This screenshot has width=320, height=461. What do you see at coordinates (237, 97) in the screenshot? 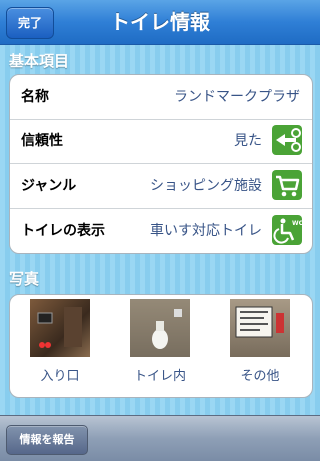
I see `row-name-value: ランドマークプラザ` at bounding box center [237, 97].